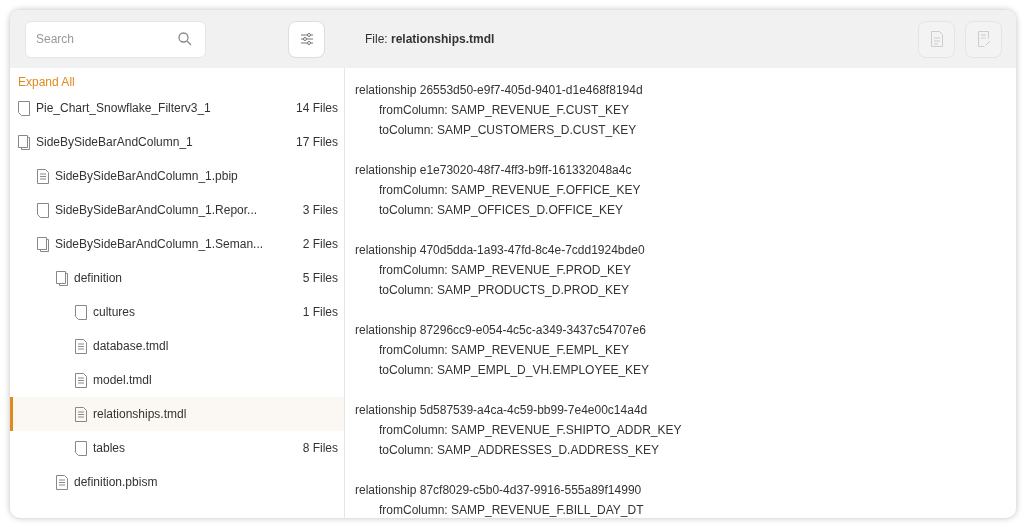  I want to click on search-icon, so click(185, 38).